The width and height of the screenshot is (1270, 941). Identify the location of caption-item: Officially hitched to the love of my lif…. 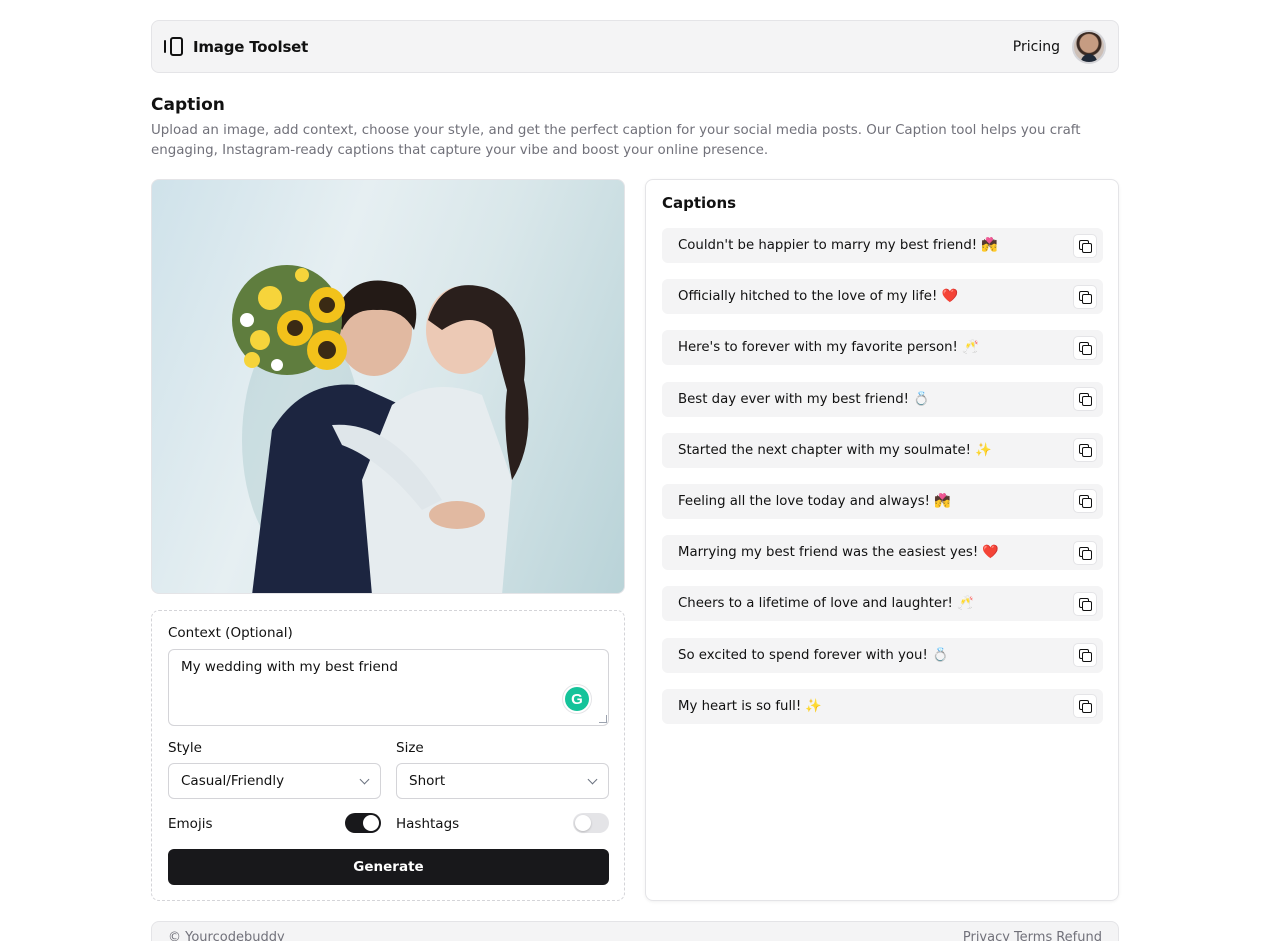
(882, 297).